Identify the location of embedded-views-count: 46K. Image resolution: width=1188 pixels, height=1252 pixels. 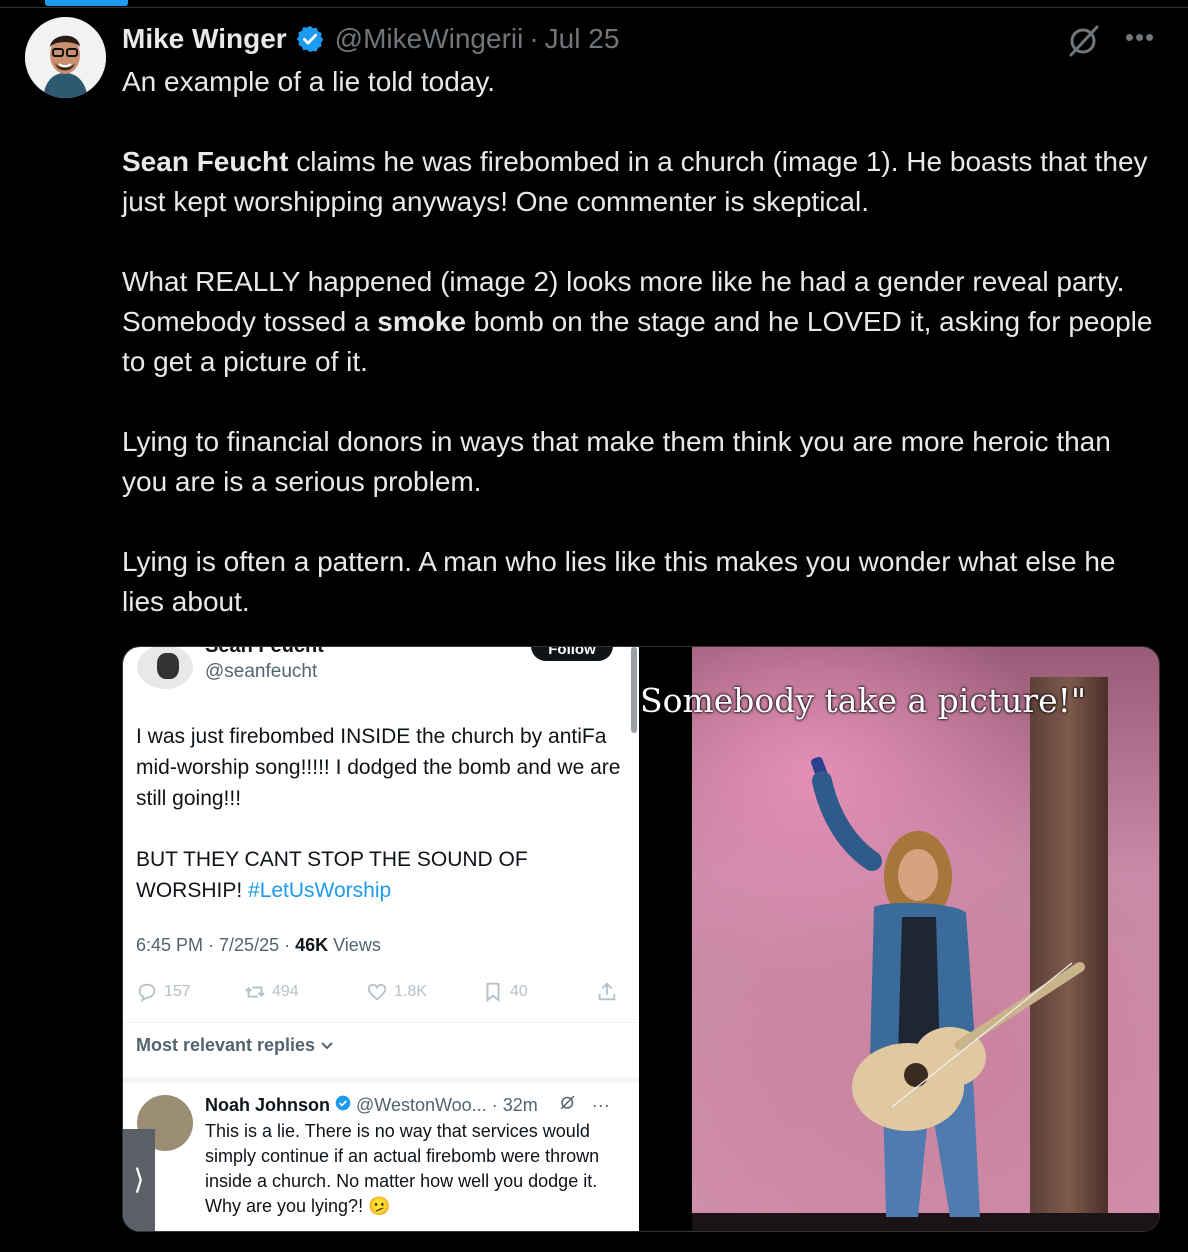
(312, 945).